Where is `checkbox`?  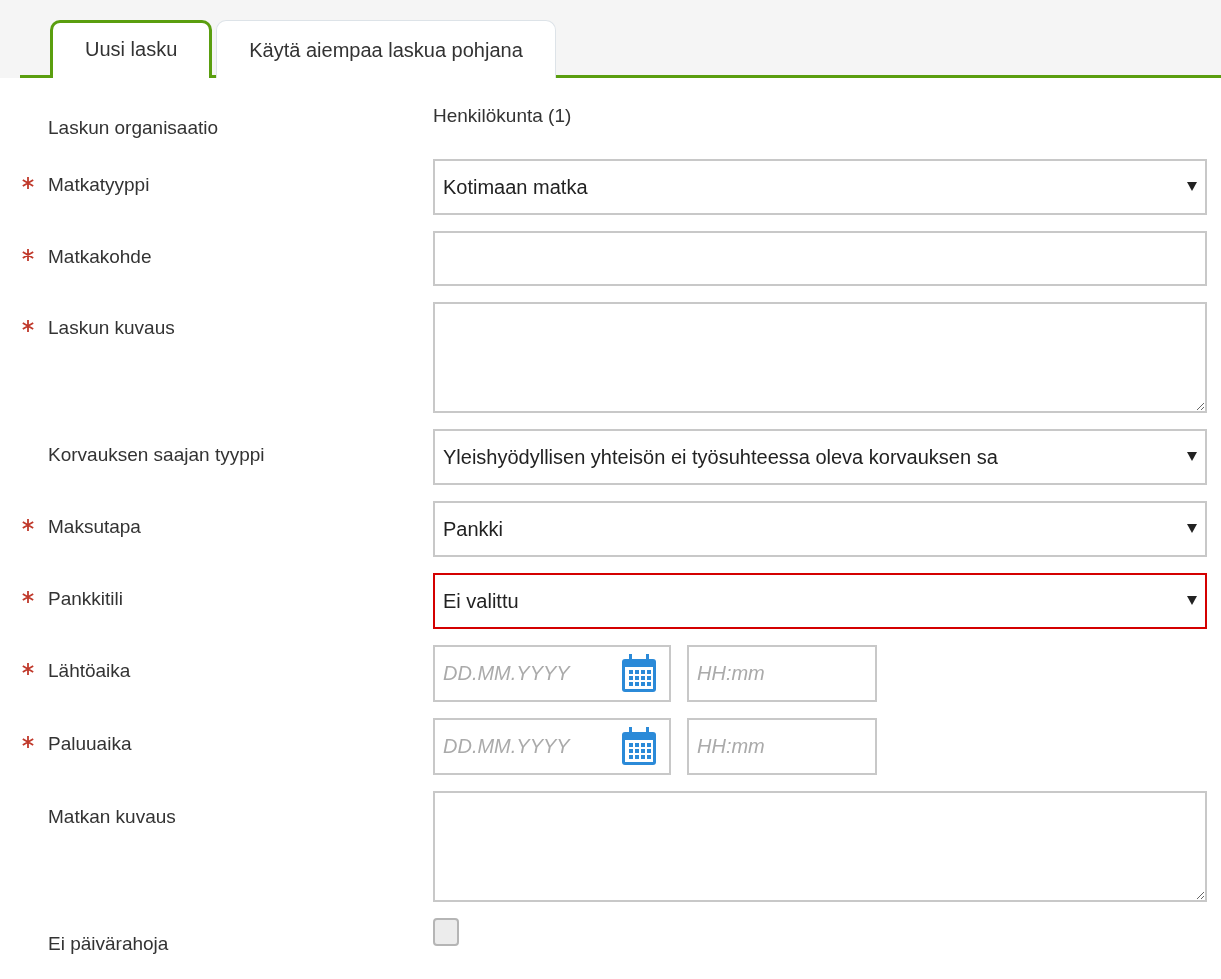
checkbox is located at coordinates (446, 931).